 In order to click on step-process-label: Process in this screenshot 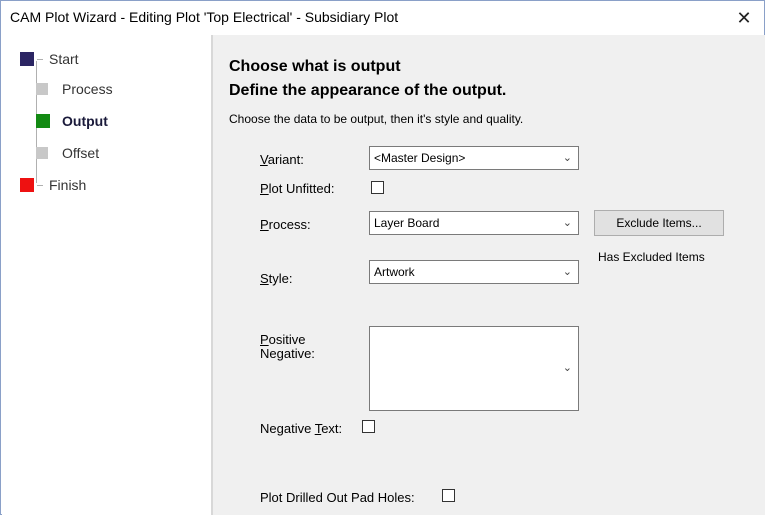, I will do `click(87, 89)`.